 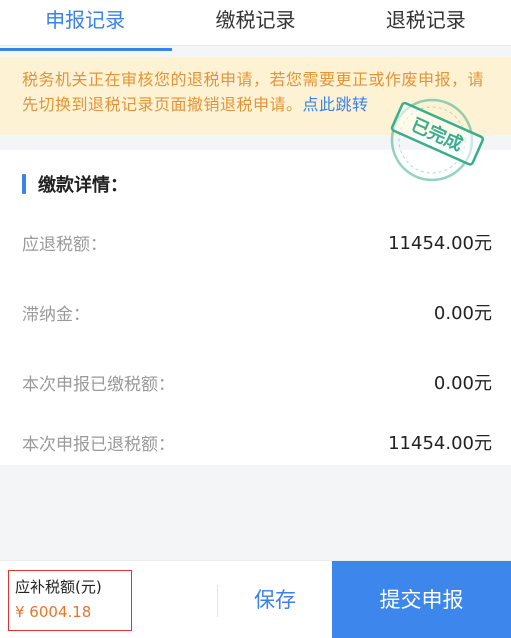 What do you see at coordinates (257, 442) in the screenshot?
I see `detail-row-refunded-tax: 本次申报已退税额： 11454.00元` at bounding box center [257, 442].